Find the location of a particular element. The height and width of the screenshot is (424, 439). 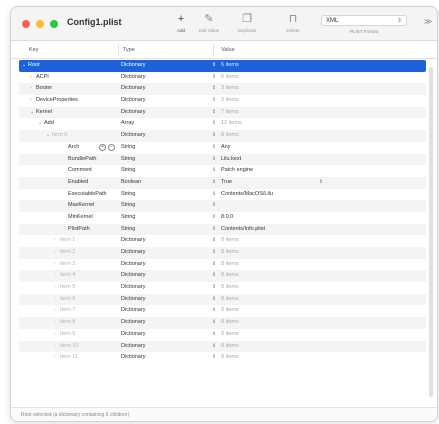

table-row: › Item 2 Dictionary ⇕ 8 items is located at coordinates (222, 253).